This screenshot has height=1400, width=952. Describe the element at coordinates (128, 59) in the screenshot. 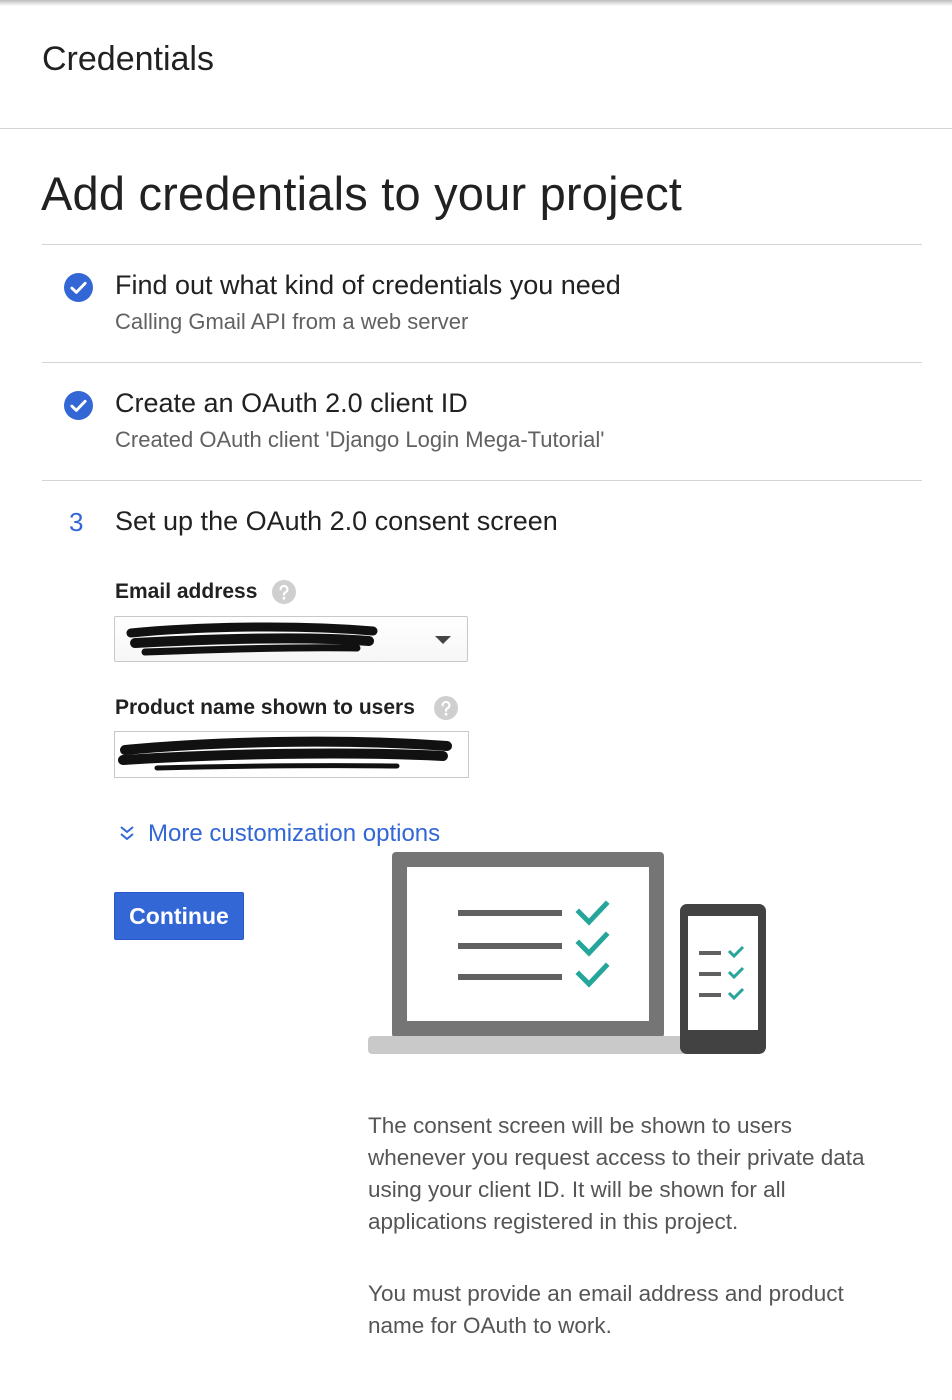

I see `header-title: Credentials` at that location.